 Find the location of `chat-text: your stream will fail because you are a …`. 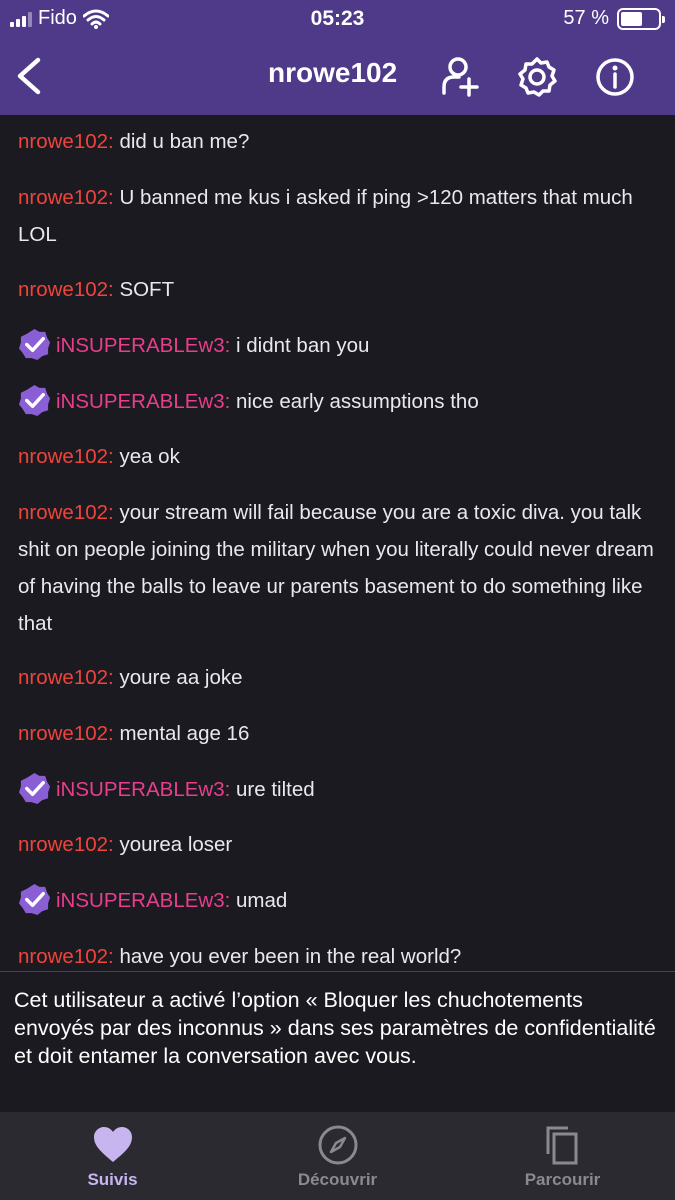

chat-text: your stream will fail because you are a … is located at coordinates (336, 568).